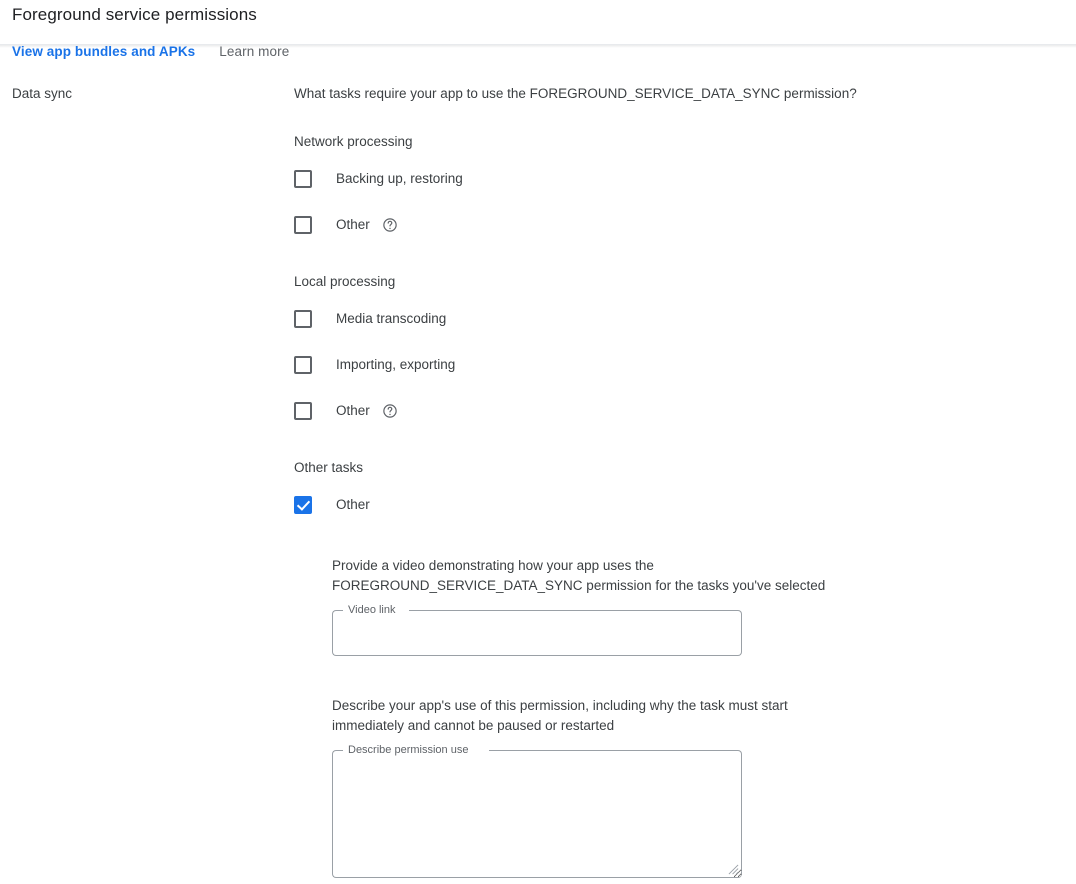 Image resolution: width=1076 pixels, height=884 pixels. What do you see at coordinates (396, 364) in the screenshot?
I see `checkbox-label: Importing, exporting` at bounding box center [396, 364].